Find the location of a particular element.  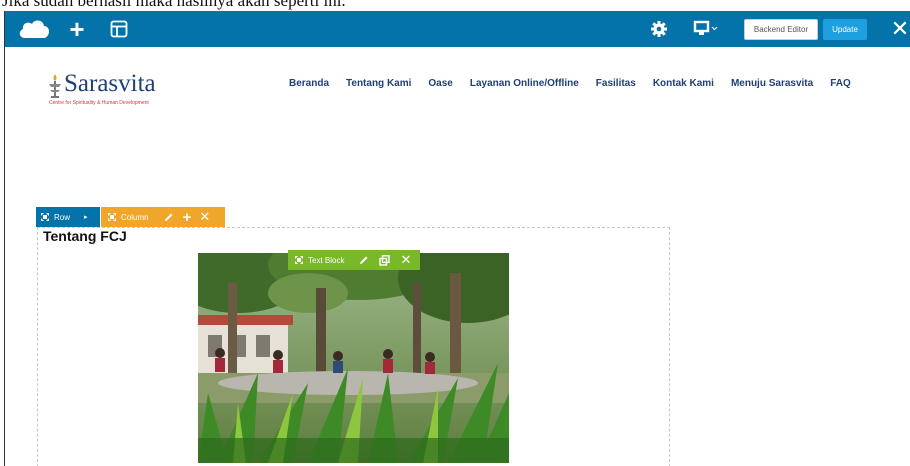

nav-item-kontak-kami: Kontak Kami is located at coordinates (683, 86).